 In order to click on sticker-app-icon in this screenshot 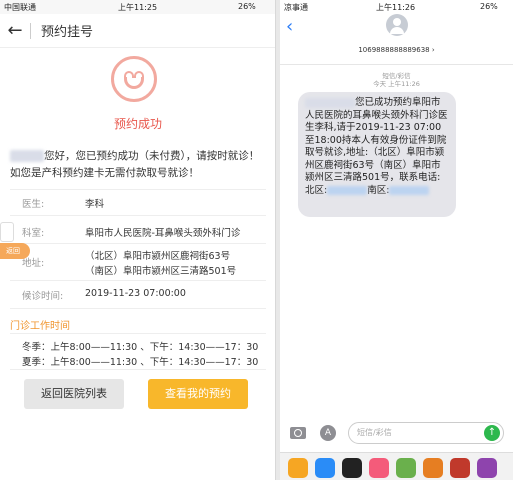, I will do `click(433, 468)`.